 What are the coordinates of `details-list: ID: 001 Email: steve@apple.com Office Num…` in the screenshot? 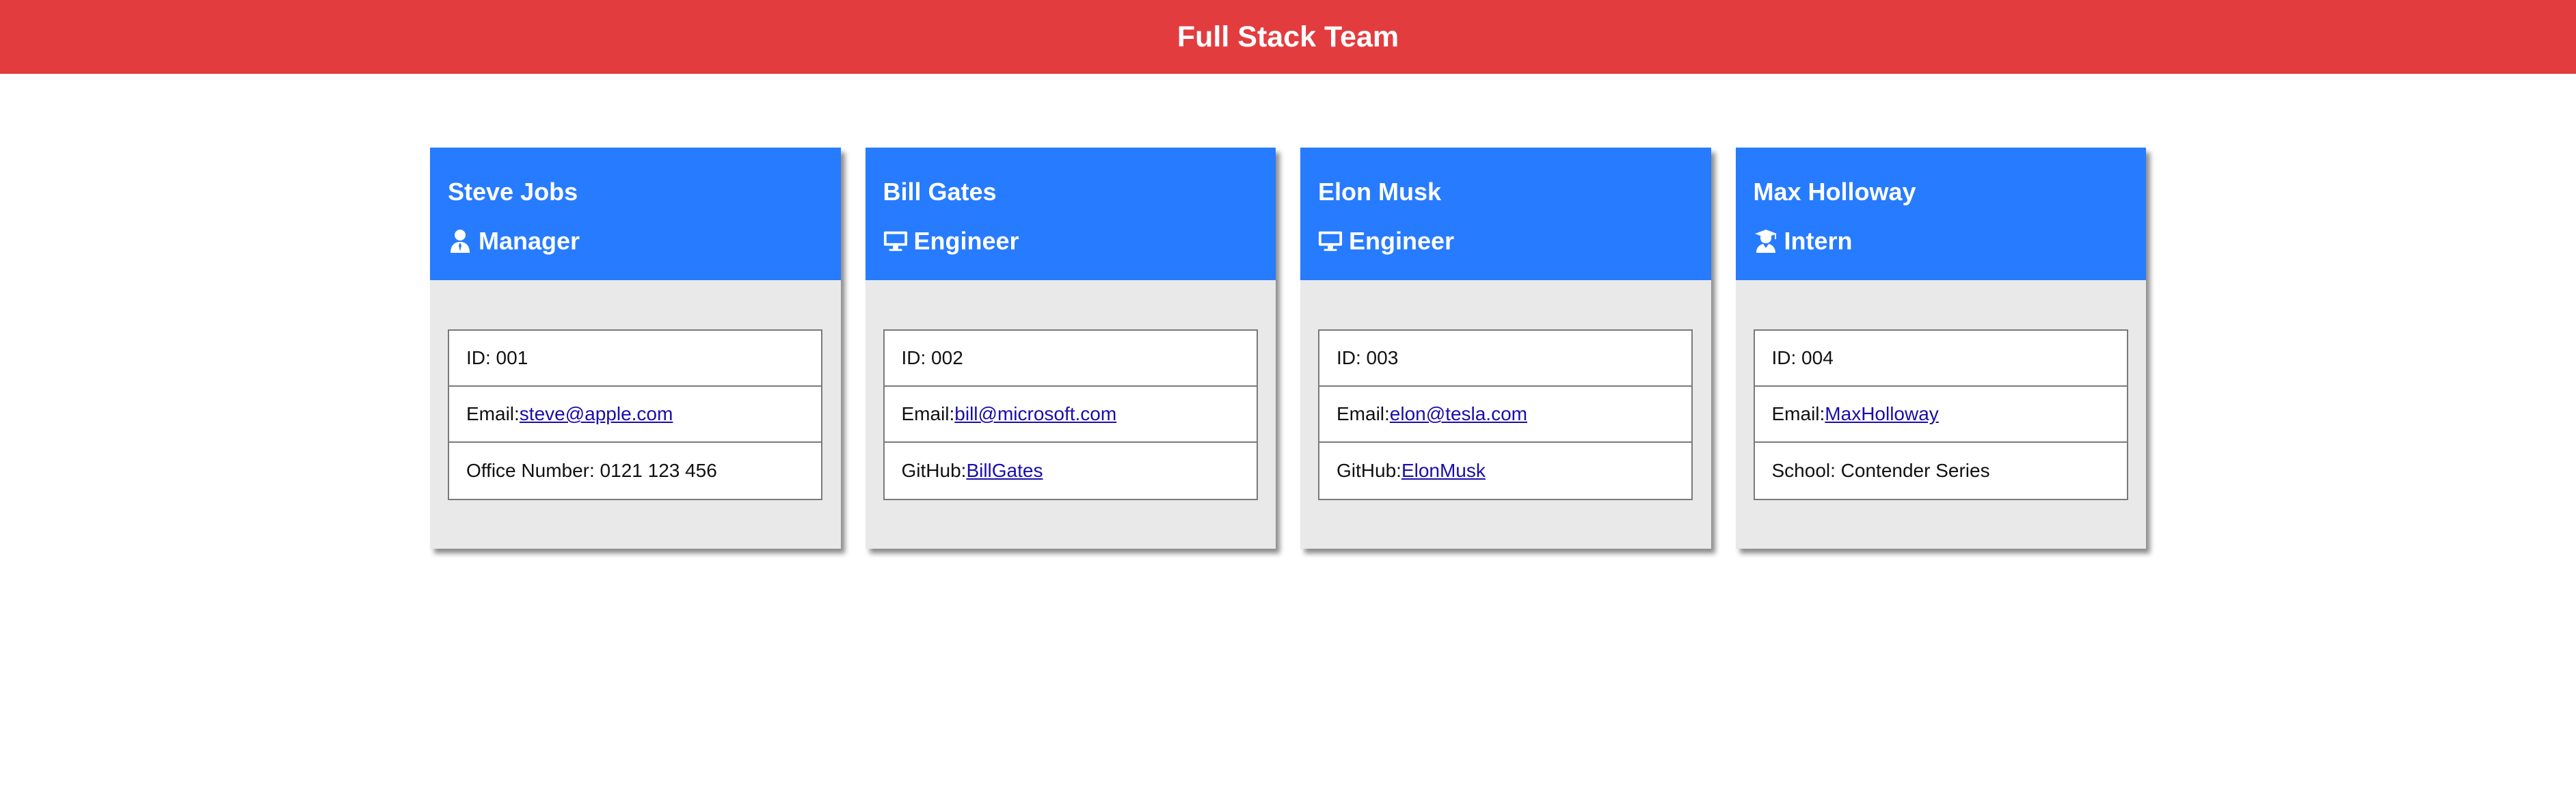 It's located at (635, 414).